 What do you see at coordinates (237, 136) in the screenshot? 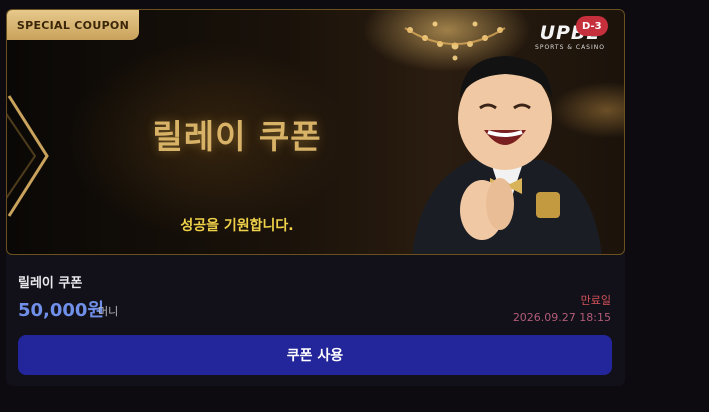
I see `banner-headline: 릴레이 쿠폰` at bounding box center [237, 136].